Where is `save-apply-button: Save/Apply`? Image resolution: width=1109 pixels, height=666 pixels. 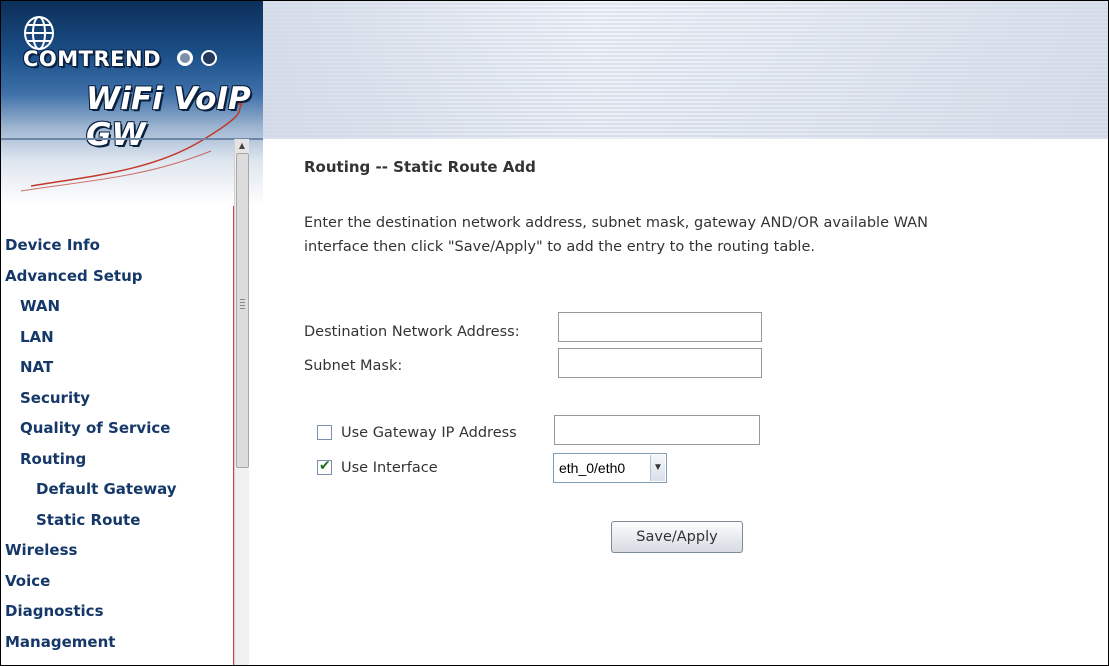
save-apply-button: Save/Apply is located at coordinates (677, 537).